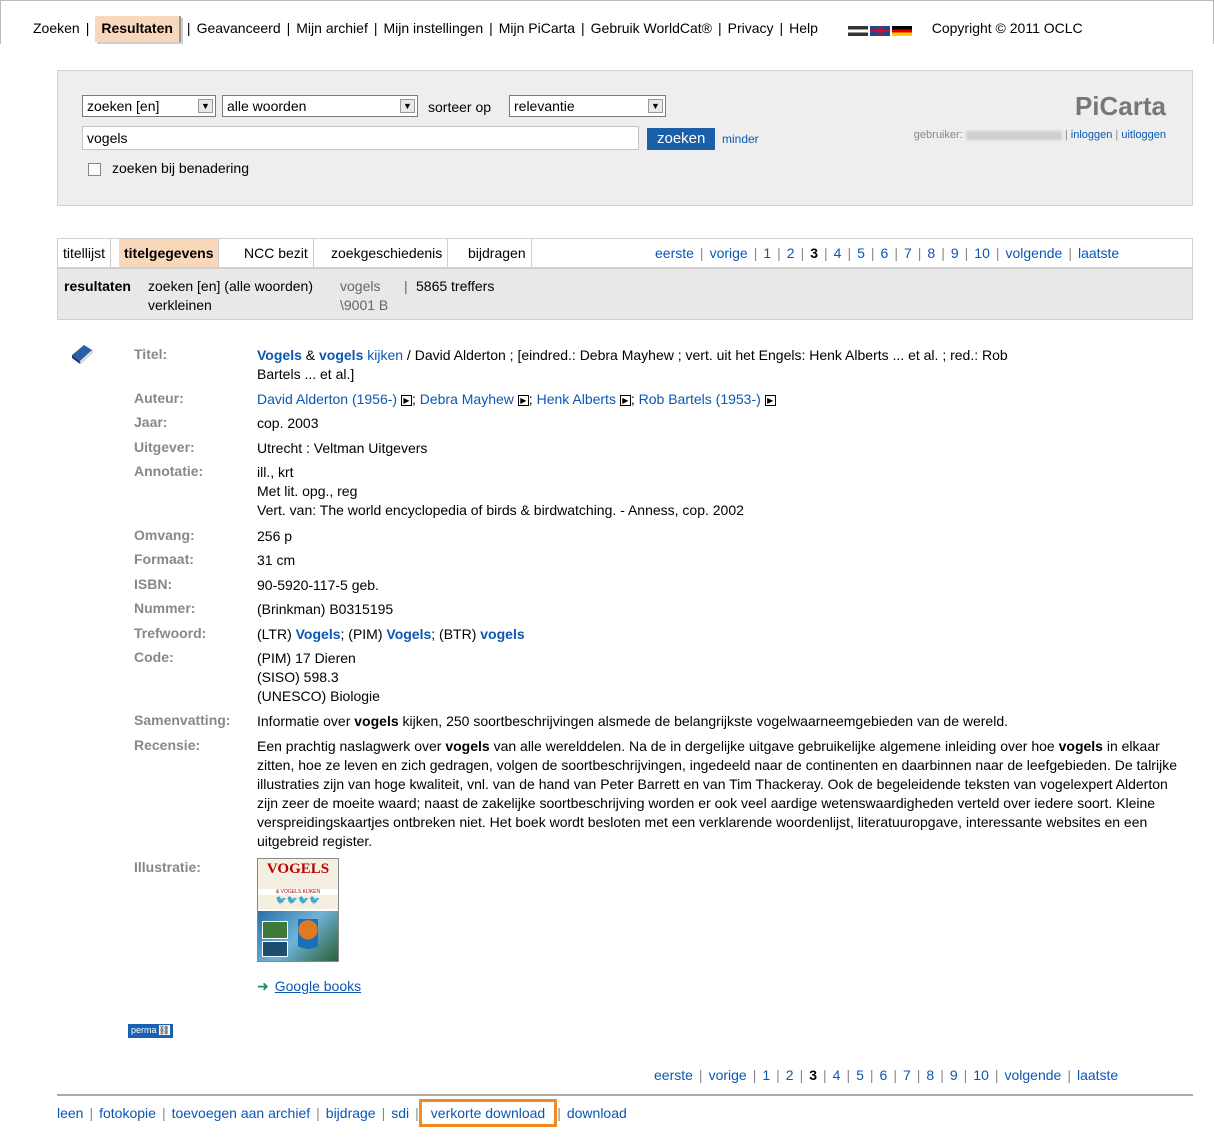 The height and width of the screenshot is (1138, 1214). I want to click on label-isbn: ISBN:, so click(153, 584).